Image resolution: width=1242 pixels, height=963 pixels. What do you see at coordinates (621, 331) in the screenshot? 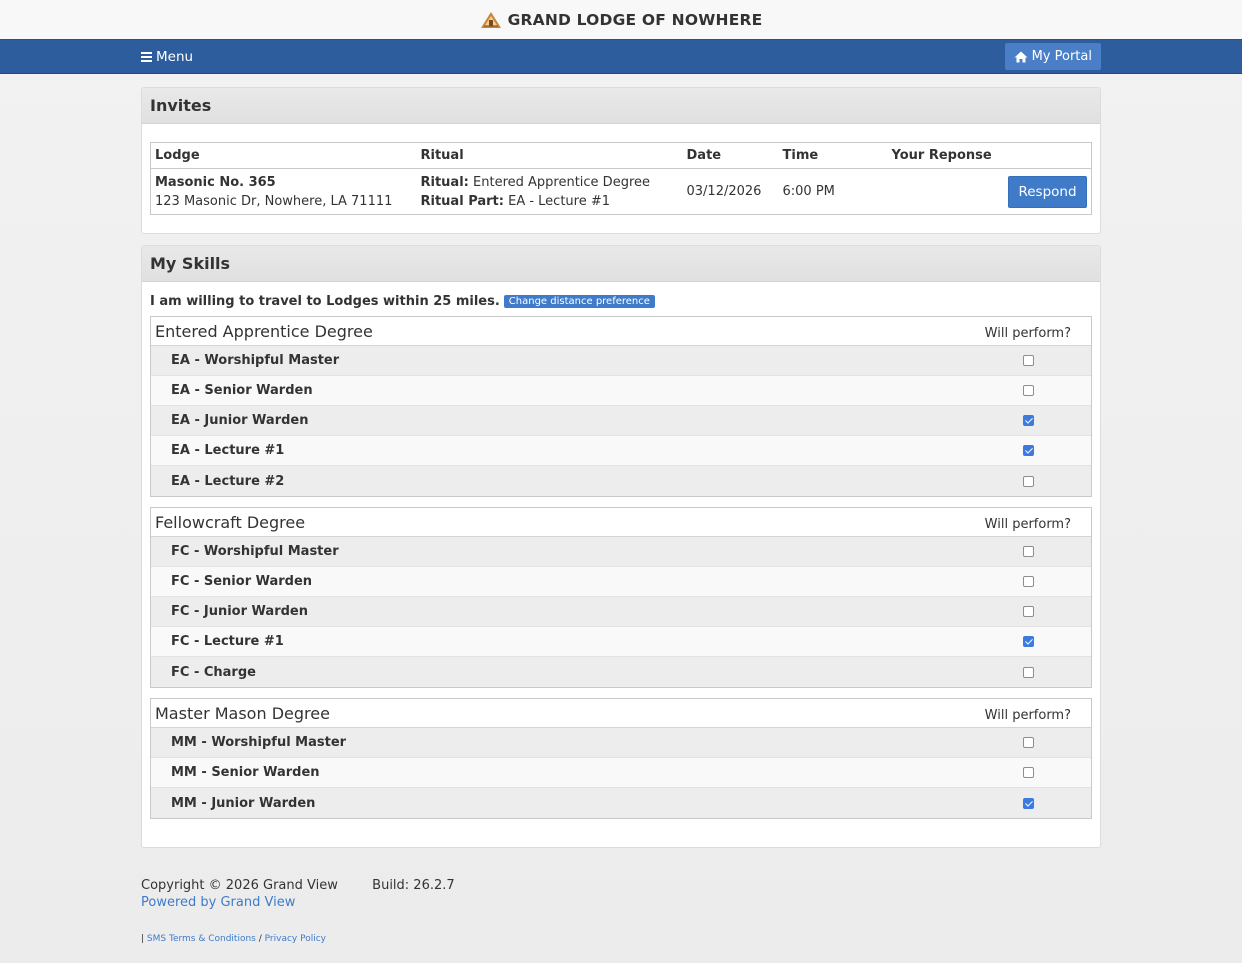
I see `degree-header: Entered Apprentice Degree Will perform?` at bounding box center [621, 331].